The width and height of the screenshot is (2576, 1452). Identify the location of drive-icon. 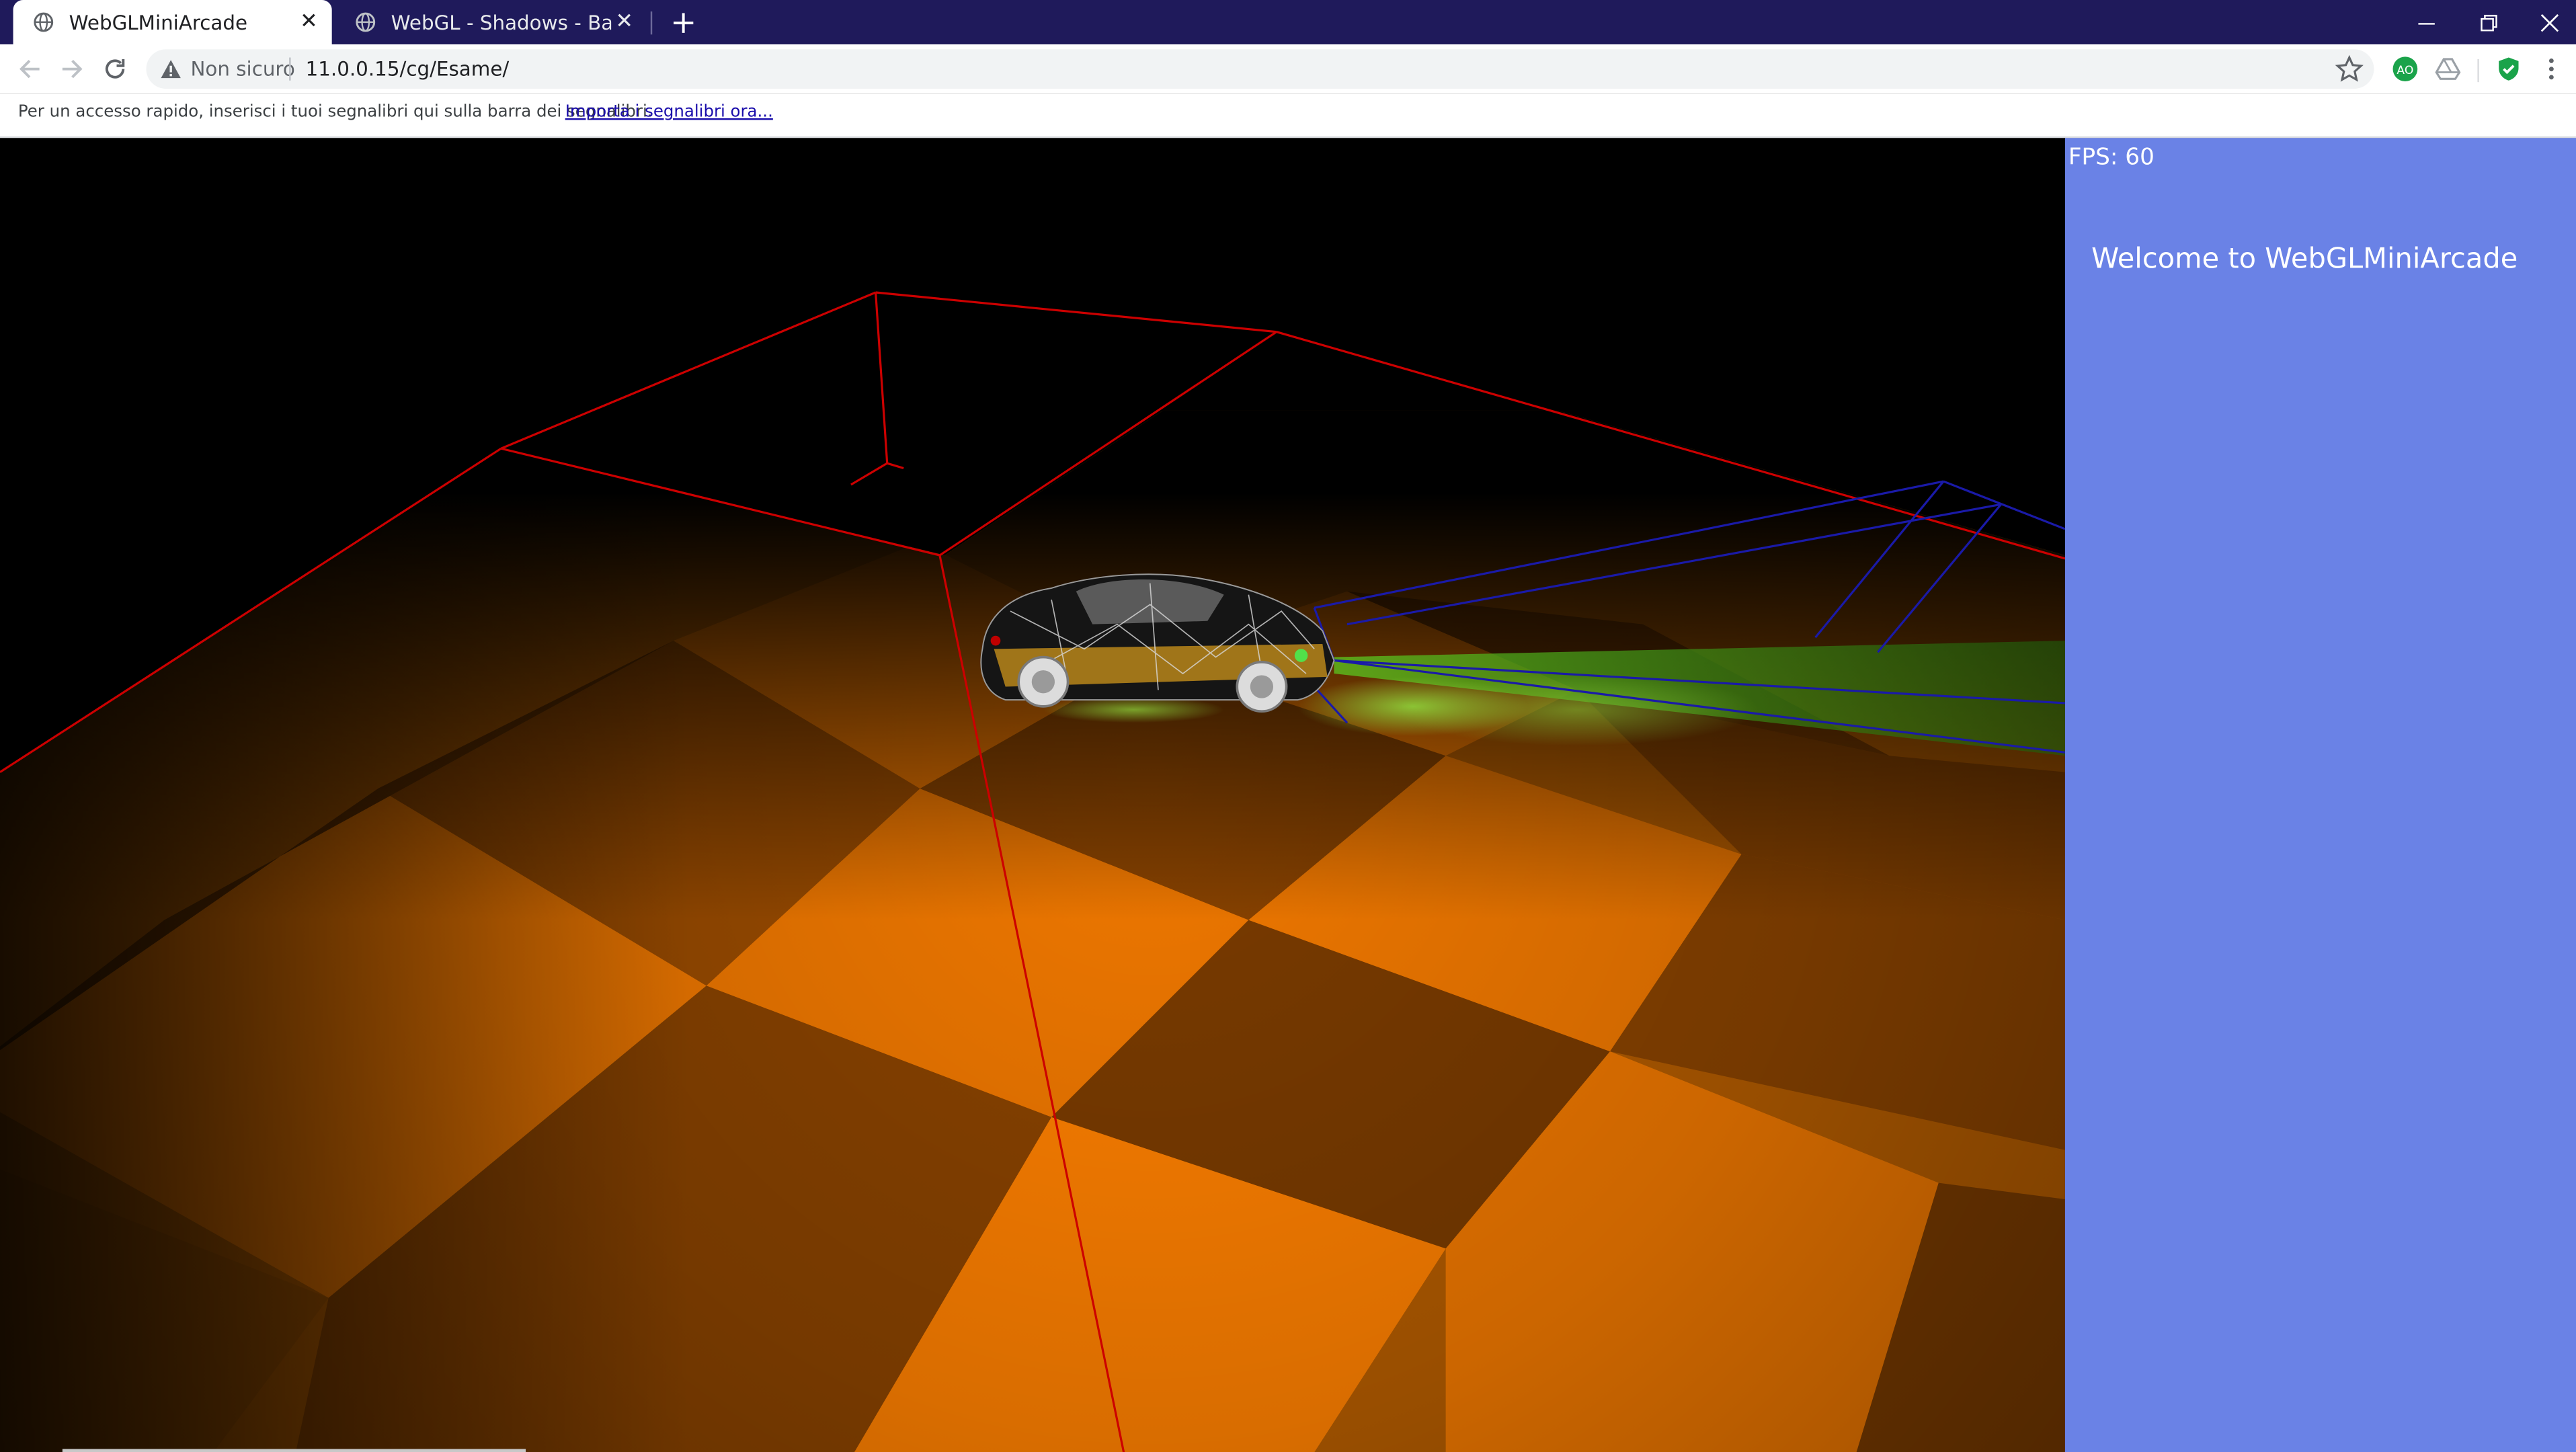
(2448, 69).